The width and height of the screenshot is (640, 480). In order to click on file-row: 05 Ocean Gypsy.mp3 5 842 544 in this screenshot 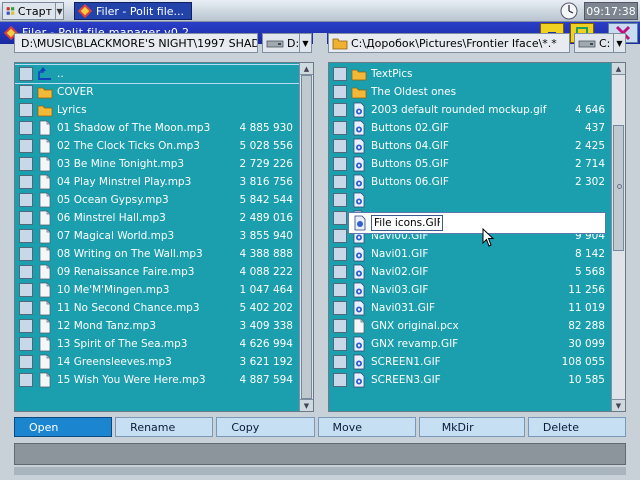, I will do `click(157, 200)`.